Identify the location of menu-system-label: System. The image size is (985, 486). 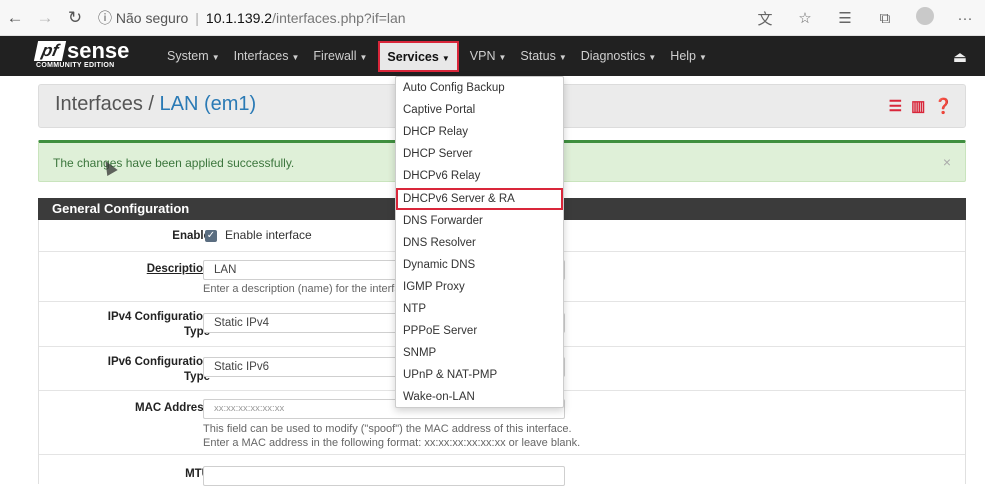
(188, 56).